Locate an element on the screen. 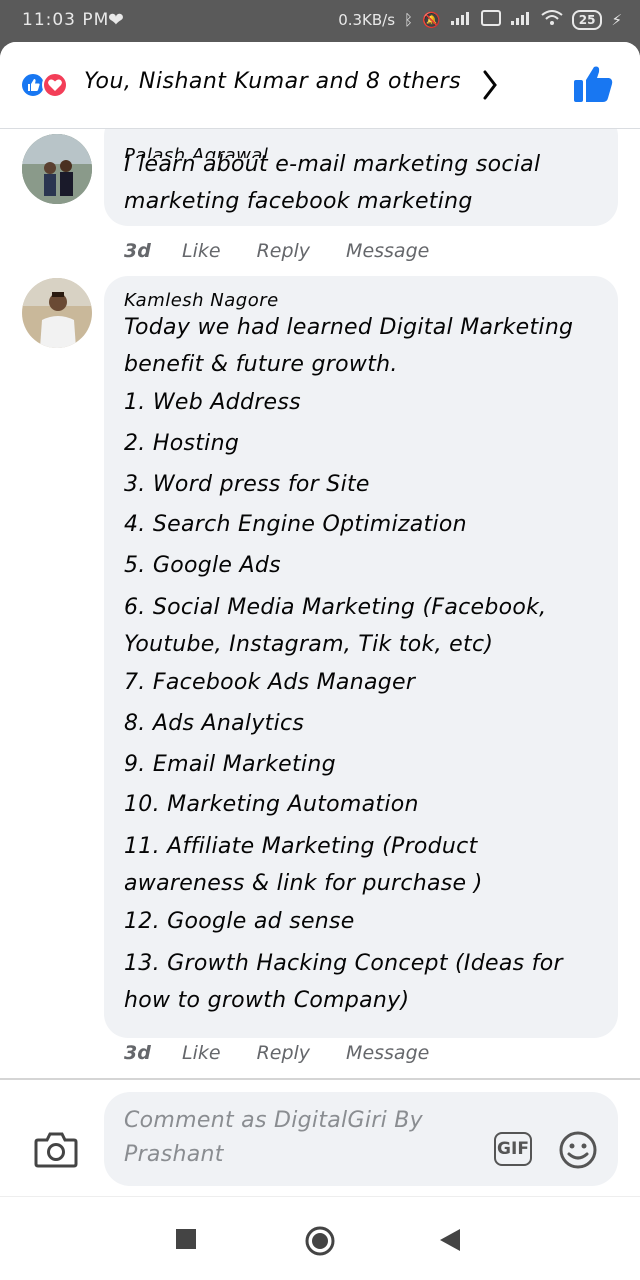 Image resolution: width=640 pixels, height=1280 pixels. comment-placeholder: Comment as DigitalGiri By Prashant is located at coordinates (273, 1137).